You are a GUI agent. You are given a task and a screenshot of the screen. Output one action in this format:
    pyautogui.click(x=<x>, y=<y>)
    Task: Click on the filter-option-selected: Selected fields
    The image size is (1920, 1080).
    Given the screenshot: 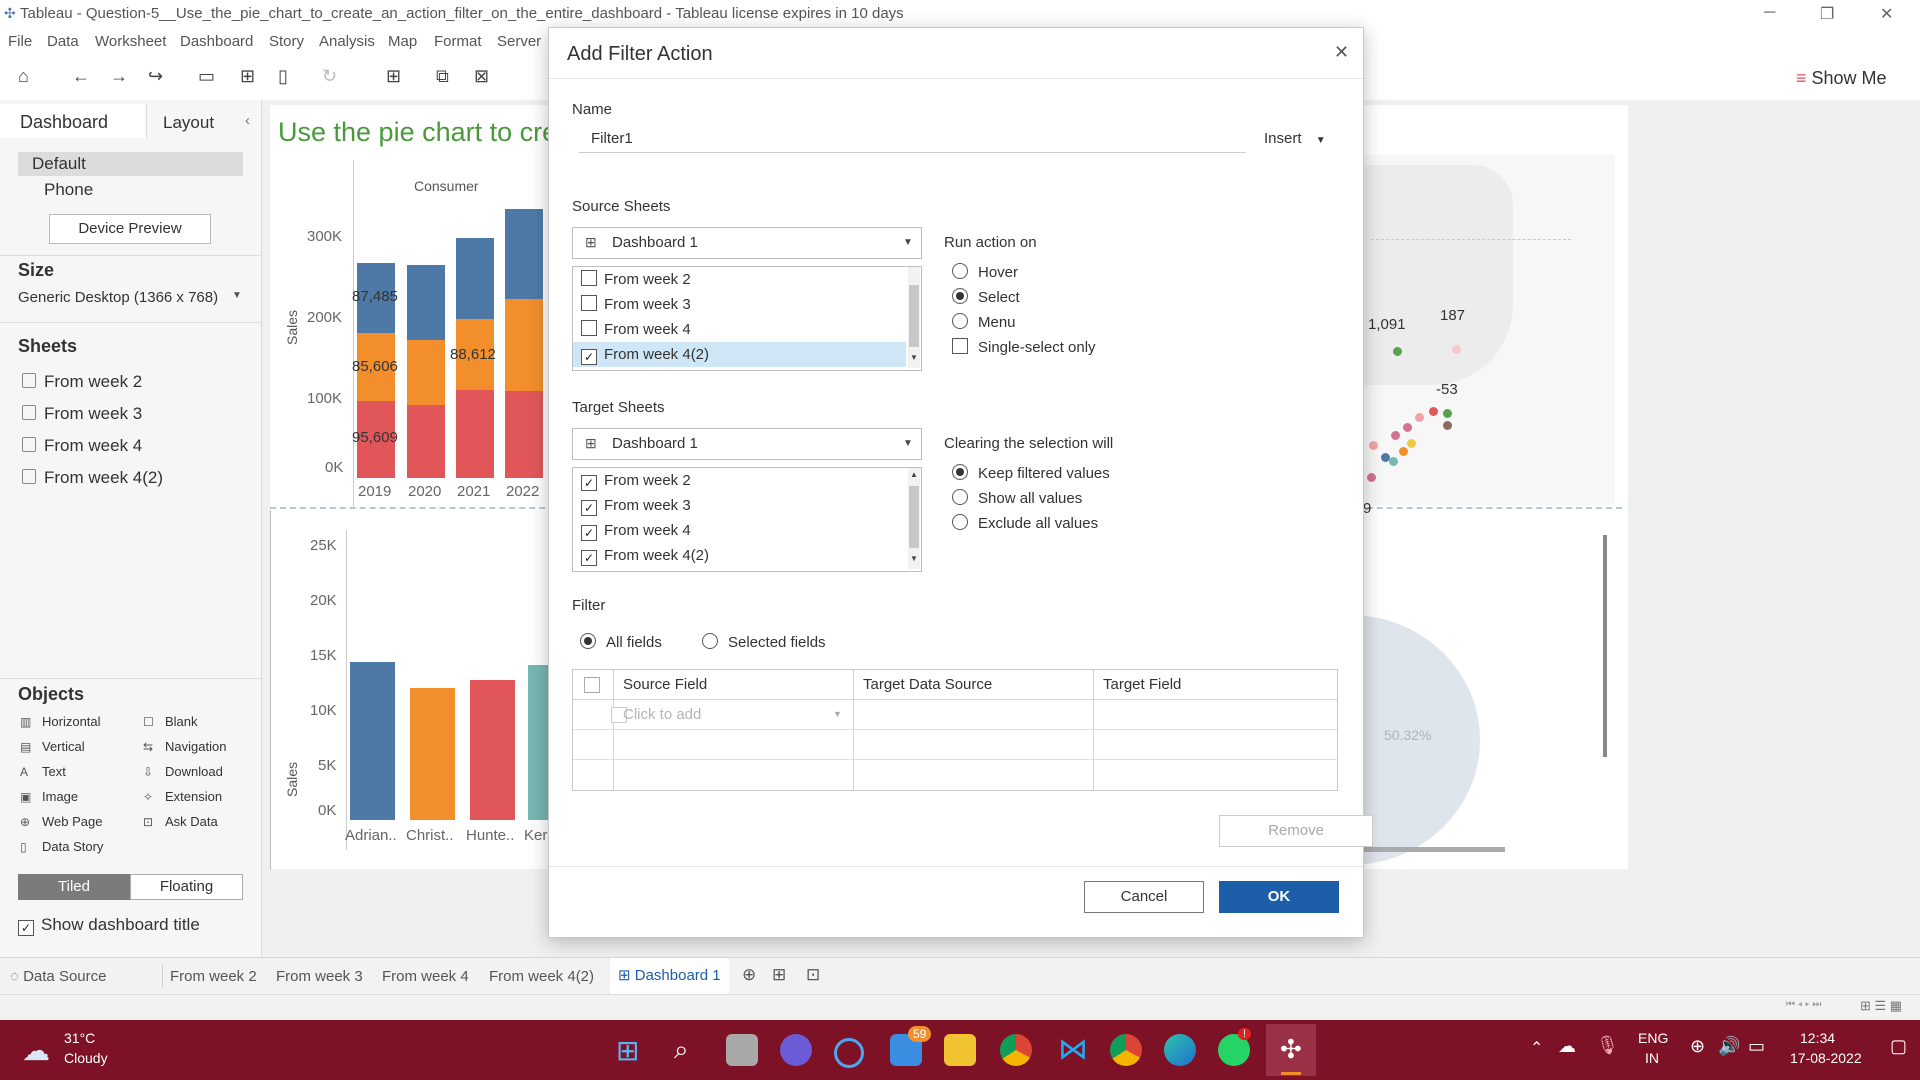 What is the action you would take?
    pyautogui.click(x=764, y=642)
    